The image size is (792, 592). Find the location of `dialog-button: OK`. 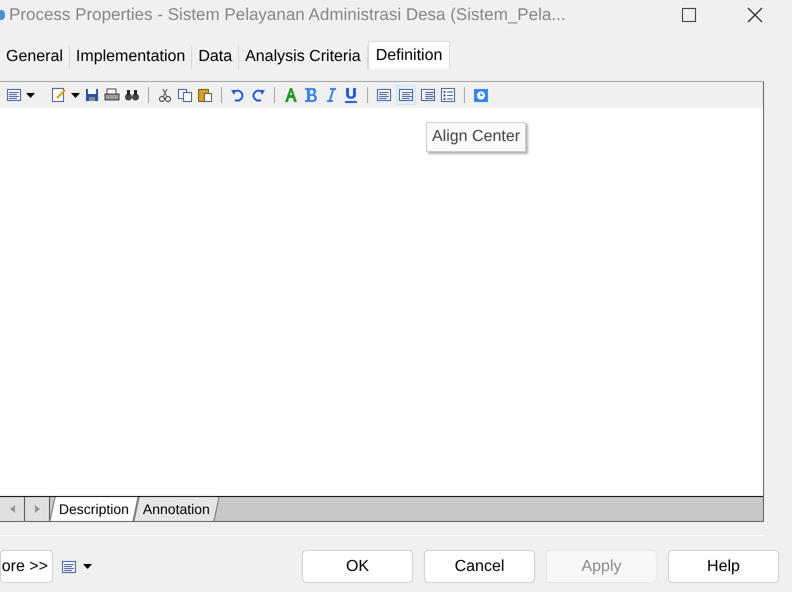

dialog-button: OK is located at coordinates (357, 566).